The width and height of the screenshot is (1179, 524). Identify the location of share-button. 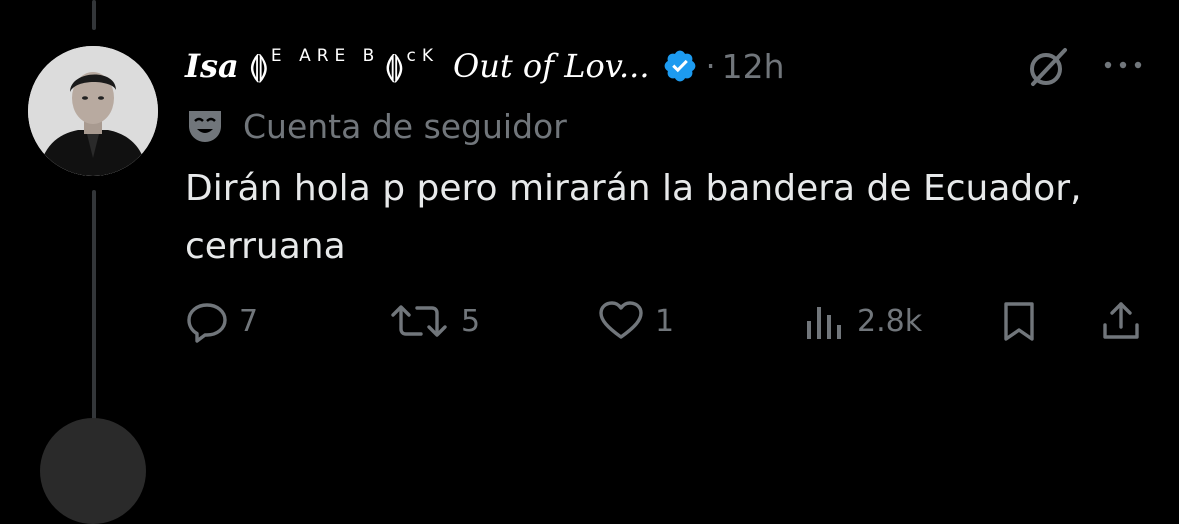
(1121, 321).